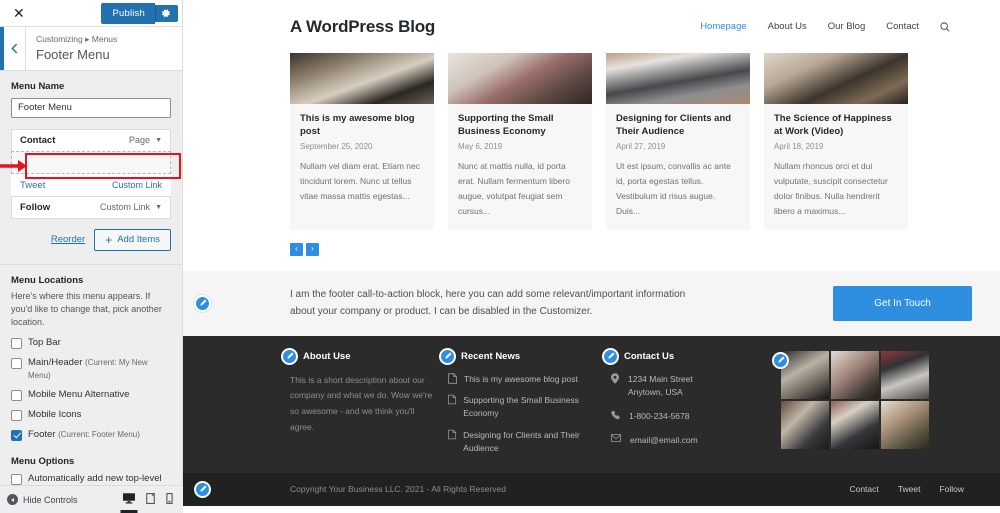 The height and width of the screenshot is (513, 1000). What do you see at coordinates (909, 489) in the screenshot?
I see `footer-menu-item-tweet: Tweet` at bounding box center [909, 489].